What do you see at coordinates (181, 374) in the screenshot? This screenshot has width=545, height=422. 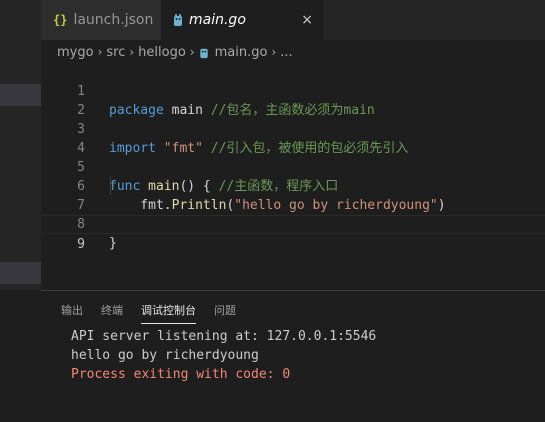 I see `console-line-exit: Process exiting with code: 0` at bounding box center [181, 374].